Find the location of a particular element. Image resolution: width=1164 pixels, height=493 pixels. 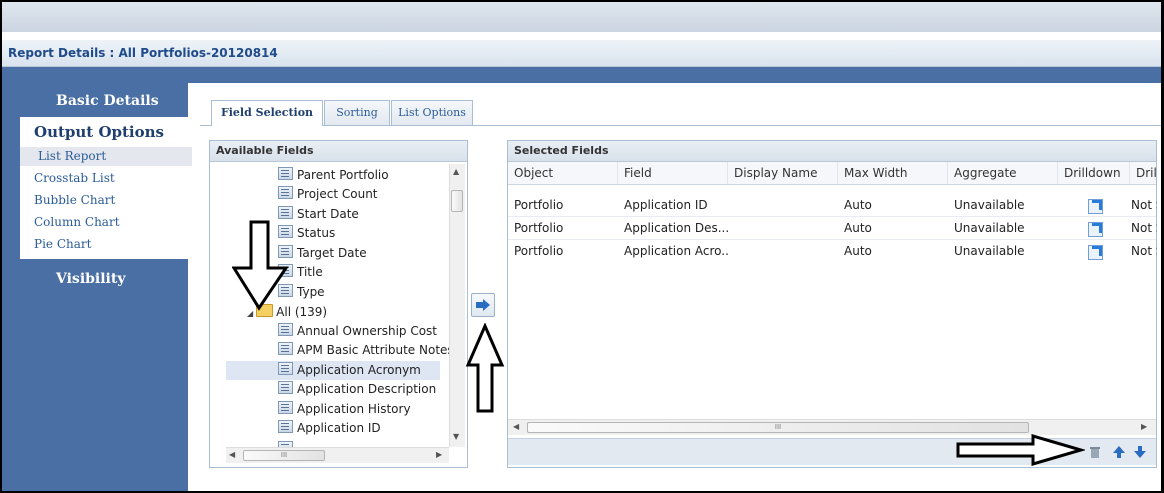

field-item: Parent Portfolio is located at coordinates (333, 175).